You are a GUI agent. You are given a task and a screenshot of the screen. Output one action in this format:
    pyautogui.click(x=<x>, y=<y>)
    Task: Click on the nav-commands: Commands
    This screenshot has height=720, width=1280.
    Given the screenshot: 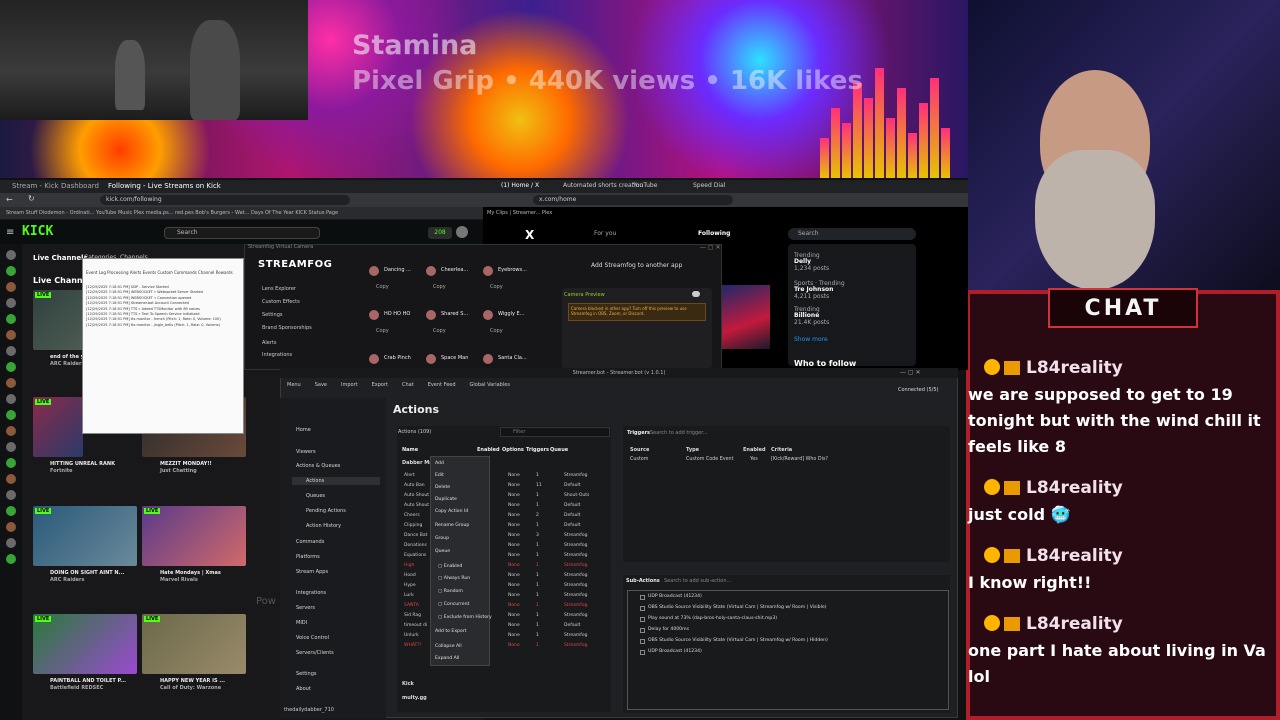 What is the action you would take?
    pyautogui.click(x=310, y=542)
    